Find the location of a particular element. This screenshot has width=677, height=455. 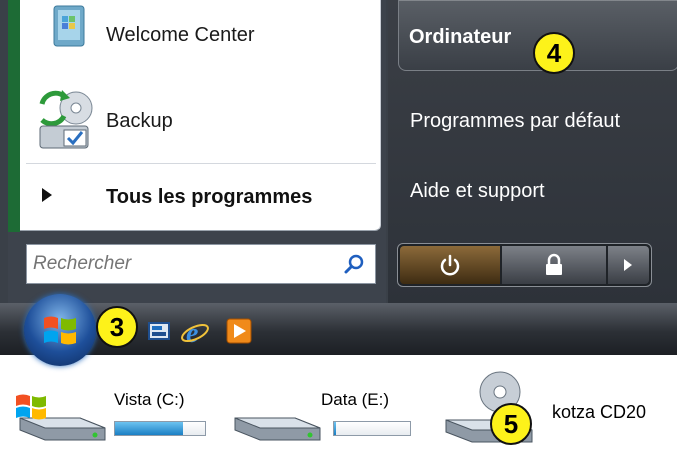

computer-label: Ordinateur is located at coordinates (460, 37).